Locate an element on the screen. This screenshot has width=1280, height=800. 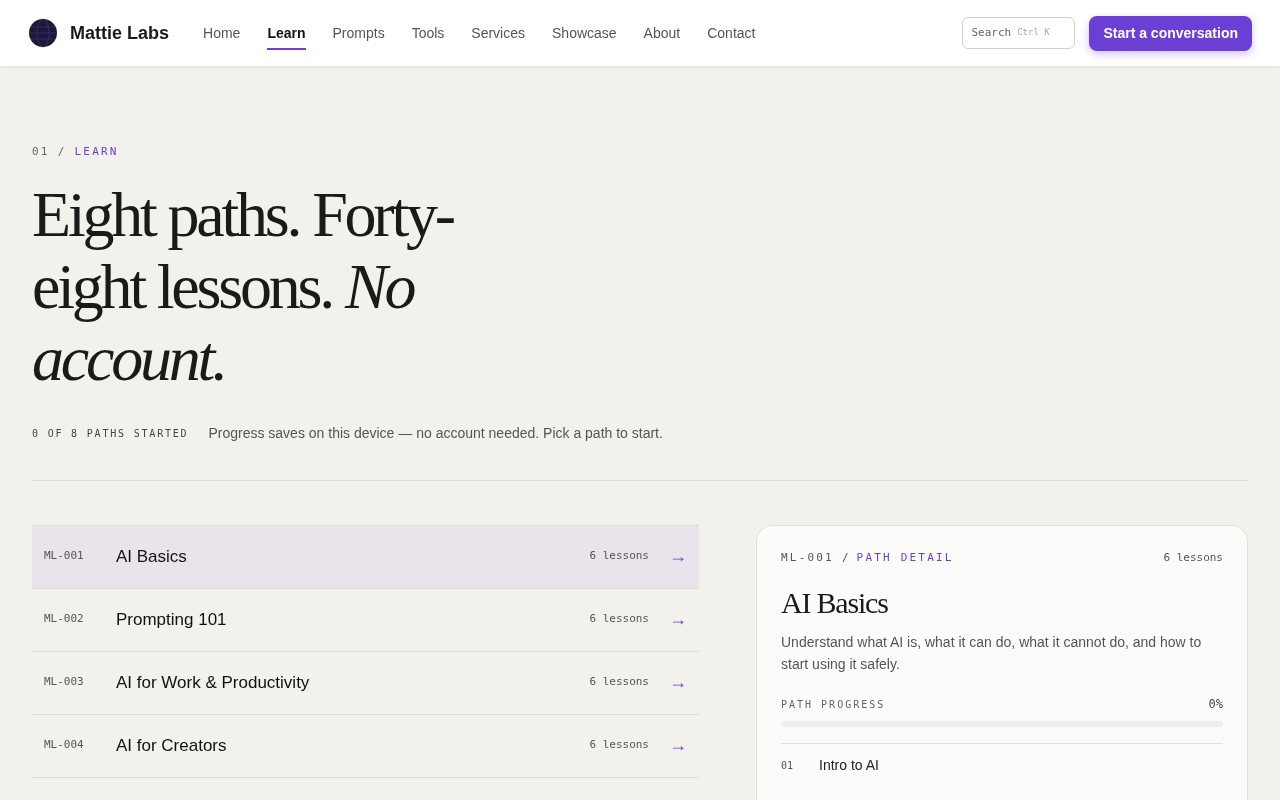
path-row: ML-002 Prompting 101 6 lessons → is located at coordinates (365, 620).